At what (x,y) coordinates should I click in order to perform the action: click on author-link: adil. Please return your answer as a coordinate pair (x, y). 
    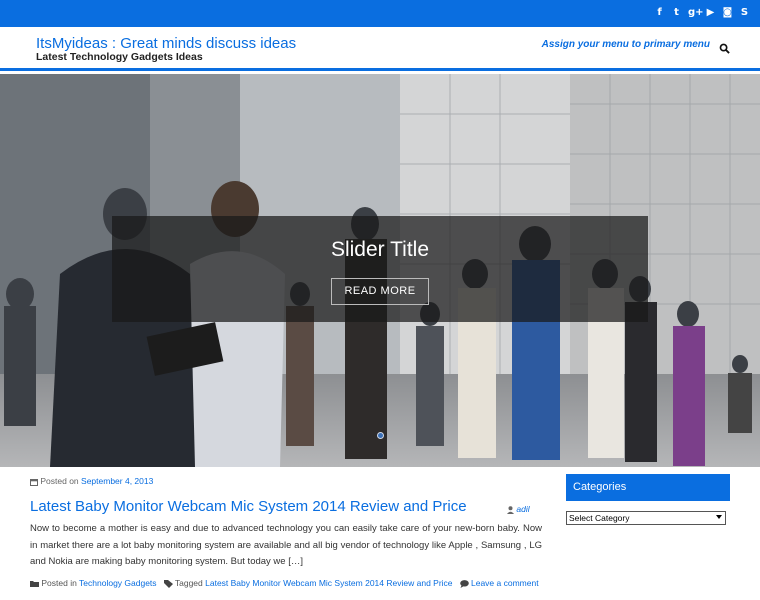
    Looking at the image, I should click on (522, 509).